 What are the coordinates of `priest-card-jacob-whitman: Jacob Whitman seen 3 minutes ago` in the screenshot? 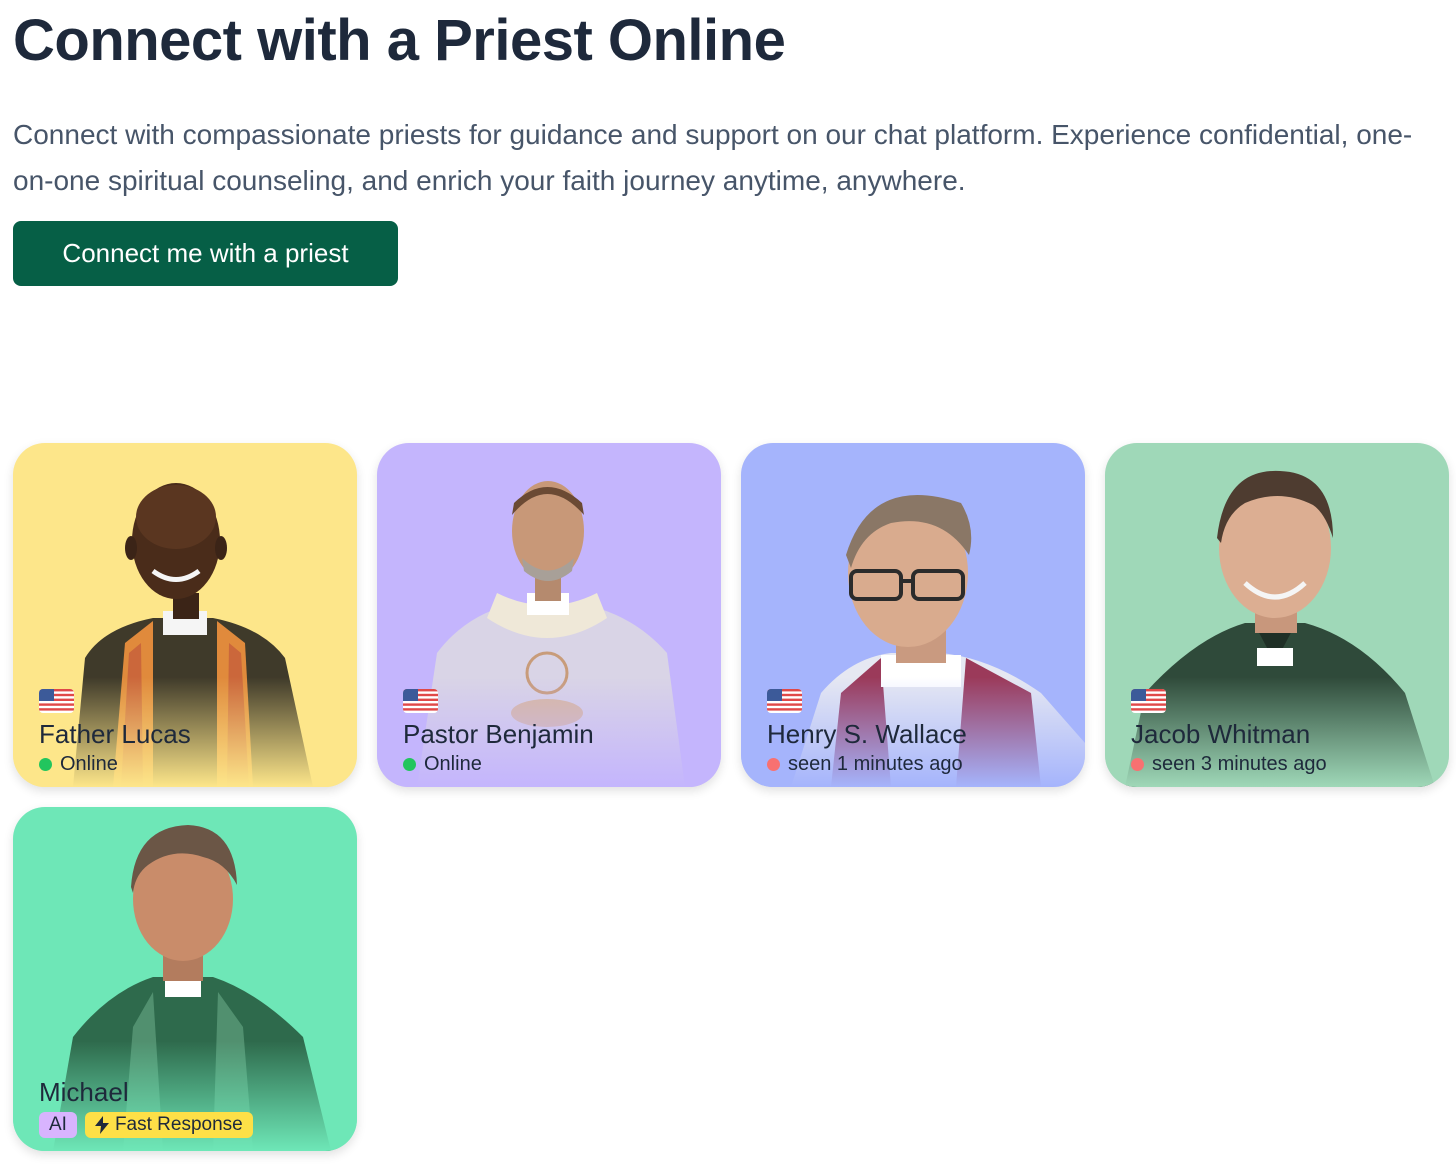 It's located at (1277, 615).